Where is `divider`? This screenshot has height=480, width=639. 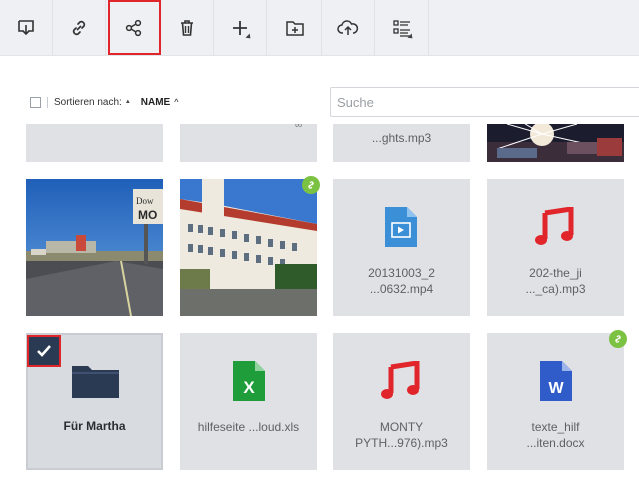 divider is located at coordinates (47, 102).